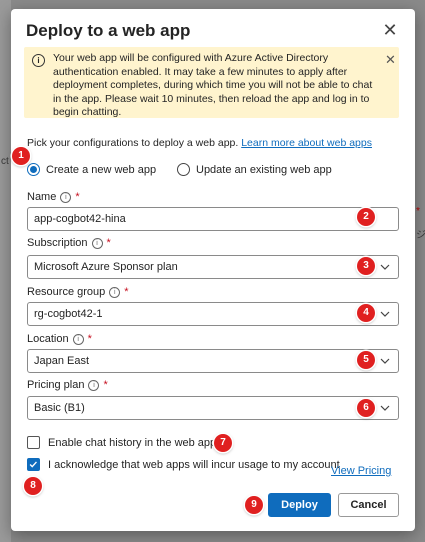 Image resolution: width=425 pixels, height=542 pixels. What do you see at coordinates (213, 361) in the screenshot?
I see `location-dropdown: Japan East` at bounding box center [213, 361].